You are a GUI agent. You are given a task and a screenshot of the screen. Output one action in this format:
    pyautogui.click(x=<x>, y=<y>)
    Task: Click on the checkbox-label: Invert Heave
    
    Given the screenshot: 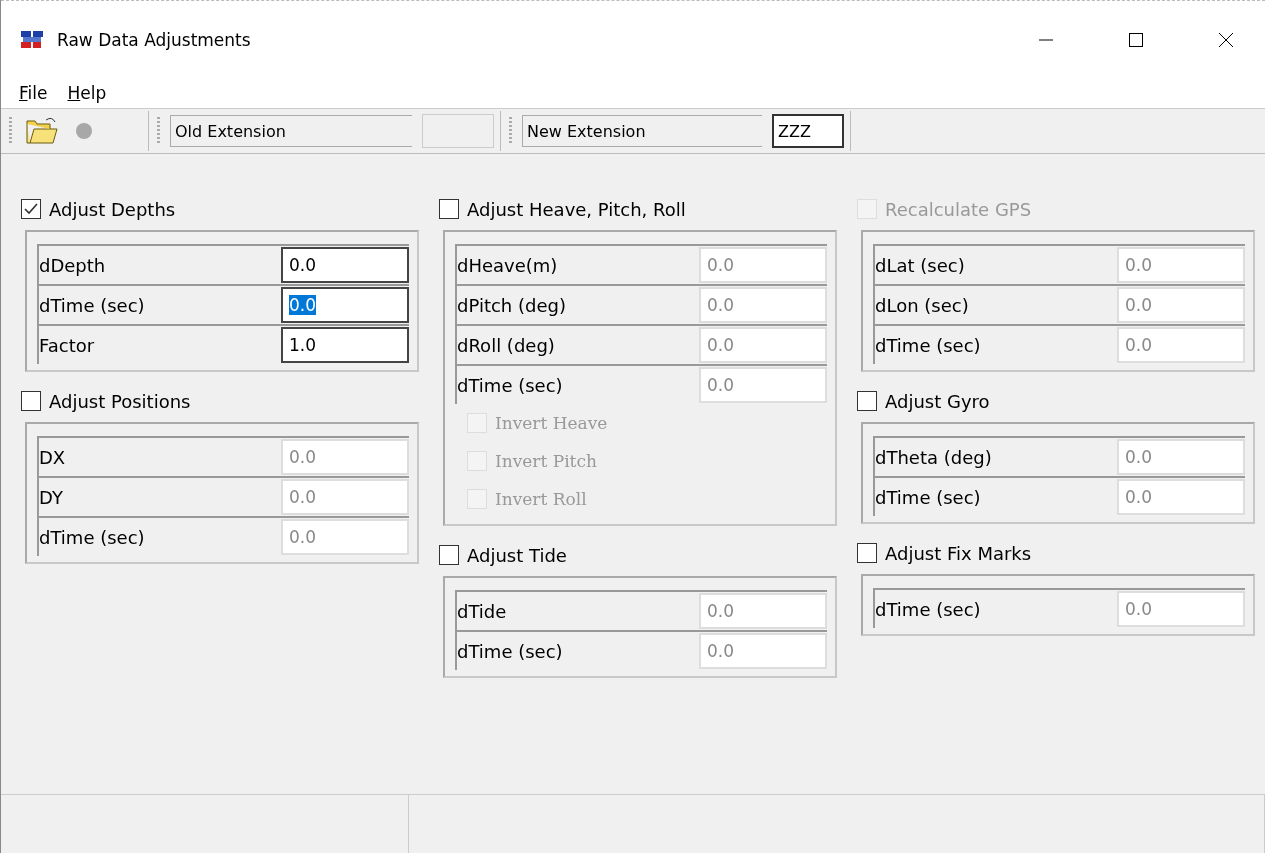 What is the action you would take?
    pyautogui.click(x=551, y=423)
    